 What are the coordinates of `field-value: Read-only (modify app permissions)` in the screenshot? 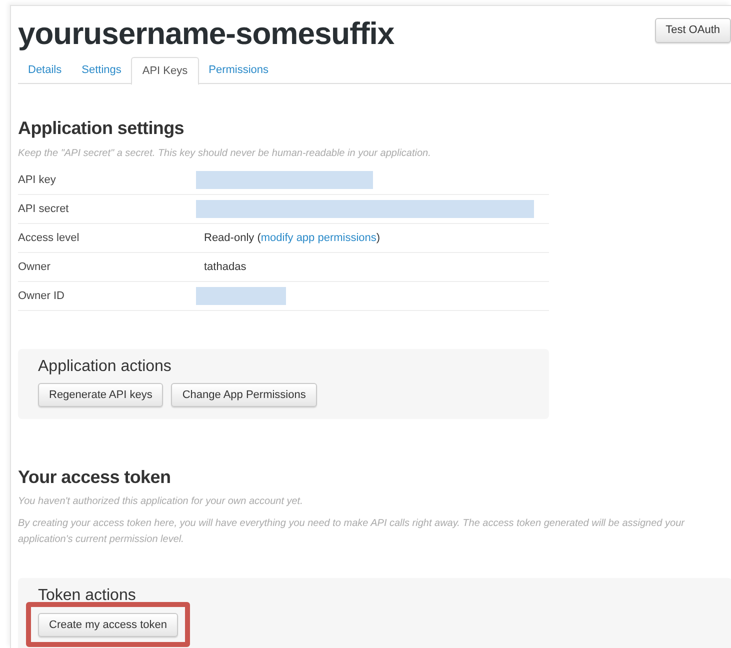 It's located at (292, 238).